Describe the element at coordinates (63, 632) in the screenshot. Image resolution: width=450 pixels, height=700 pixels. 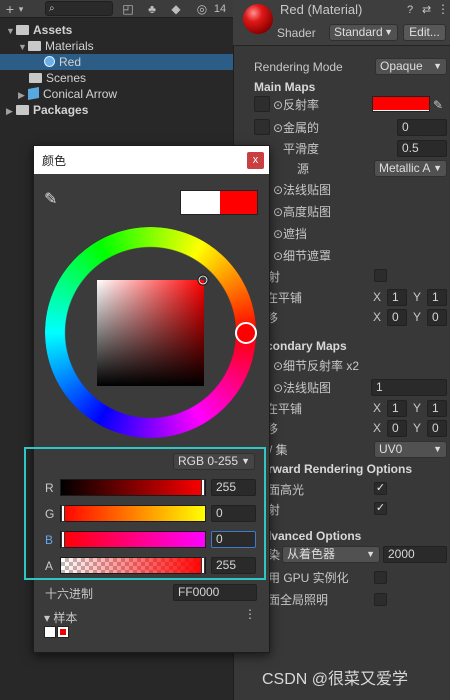
I see `swatch-red` at that location.